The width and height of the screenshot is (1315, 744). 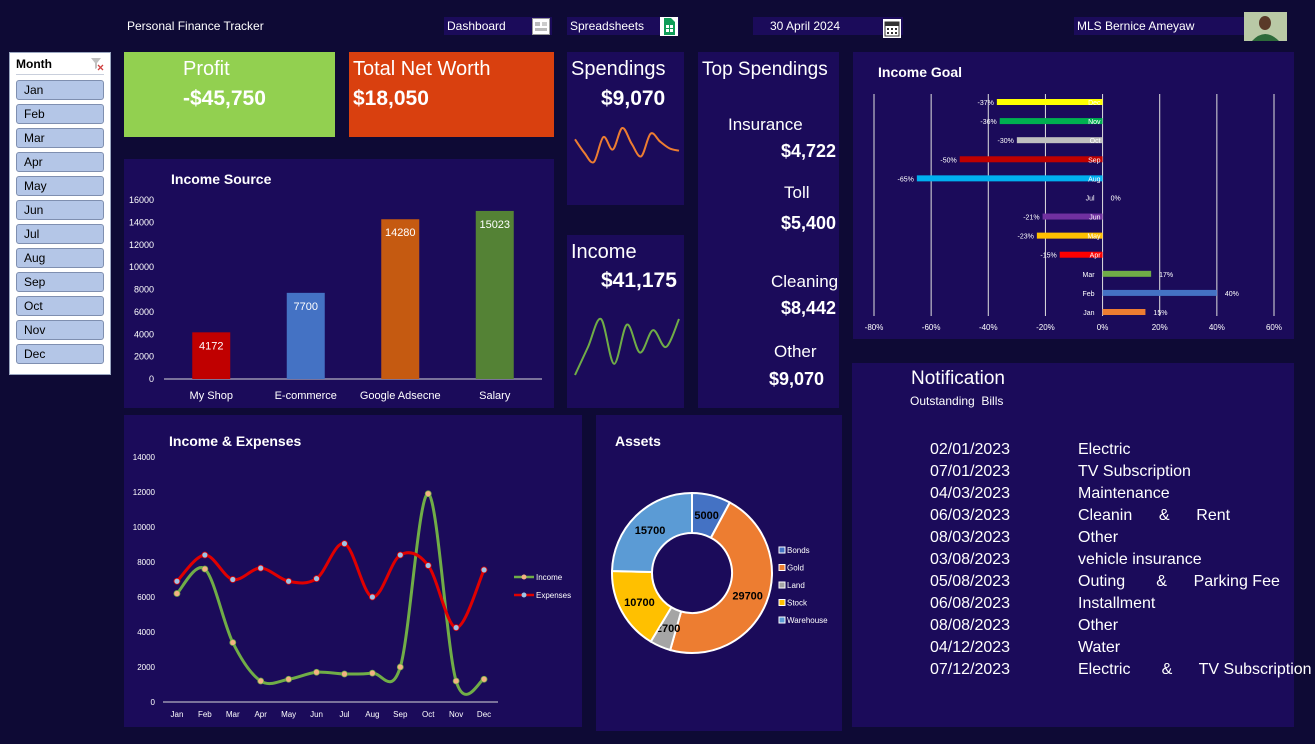 I want to click on slicer-item-jun: Jun, so click(x=60, y=210).